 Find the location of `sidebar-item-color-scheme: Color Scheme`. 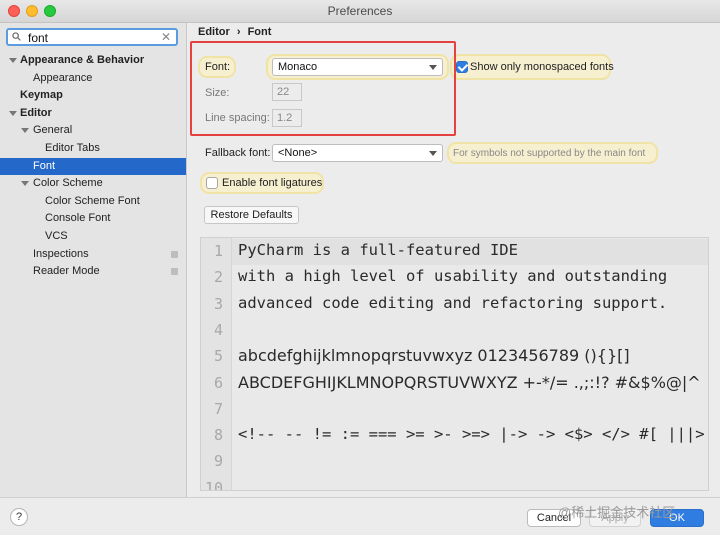

sidebar-item-color-scheme: Color Scheme is located at coordinates (93, 183).